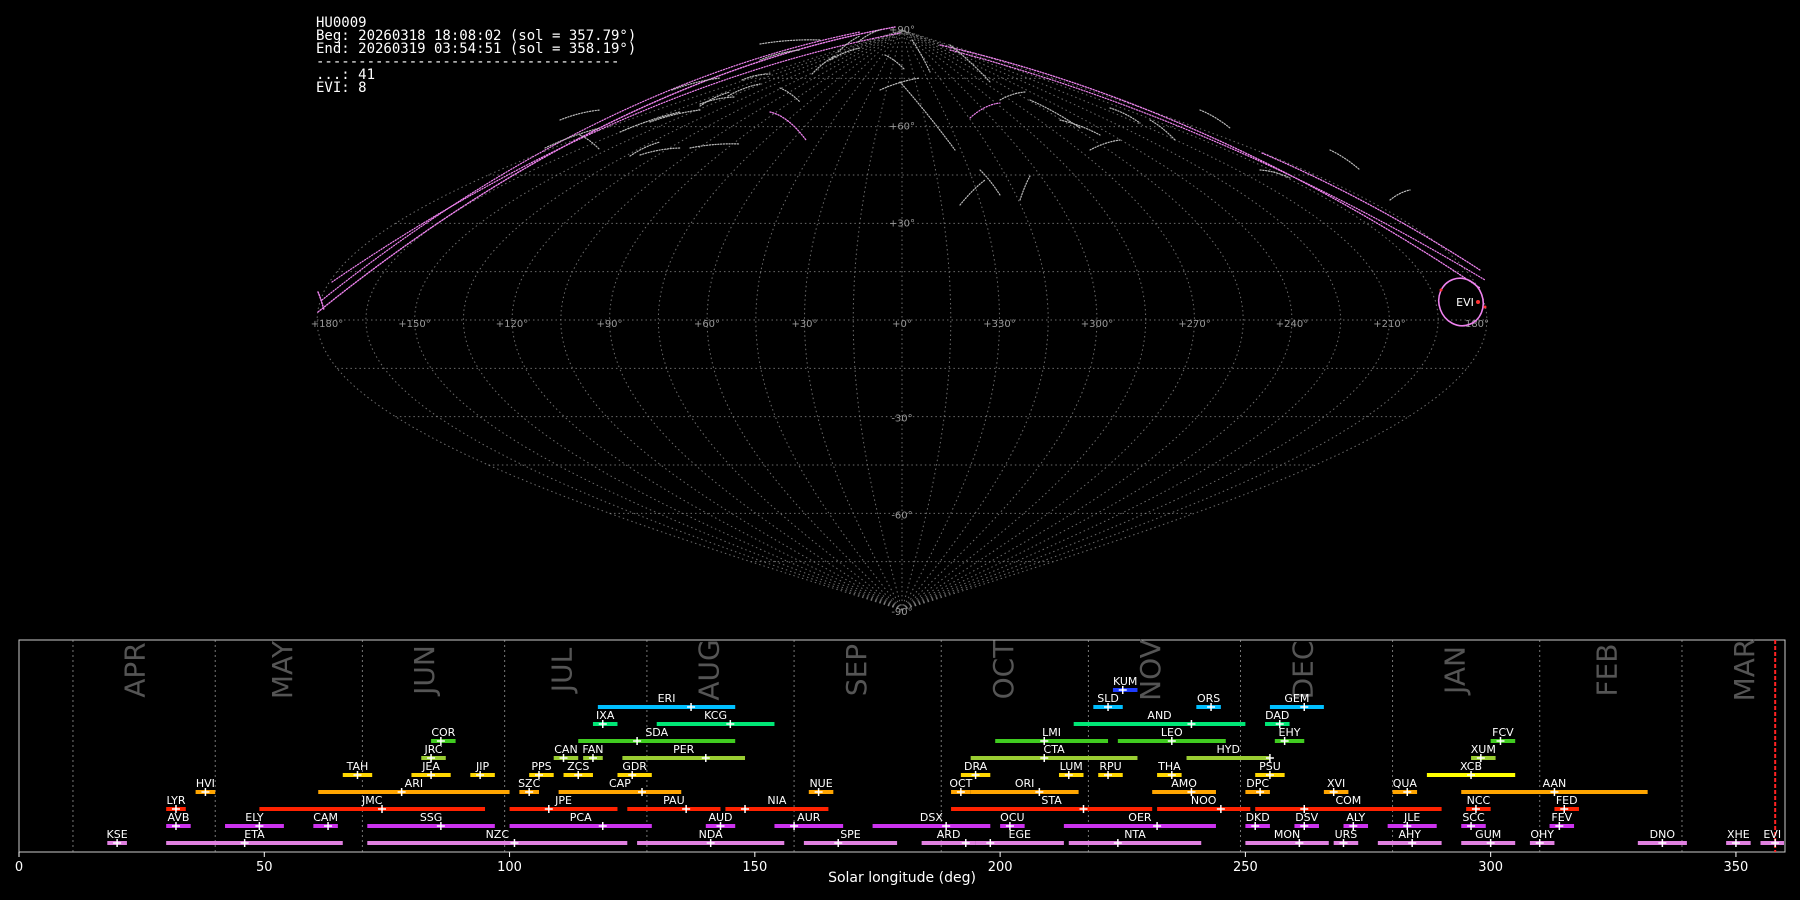  What do you see at coordinates (1277, 715) in the screenshot?
I see `shower-label-dad: DAD` at bounding box center [1277, 715].